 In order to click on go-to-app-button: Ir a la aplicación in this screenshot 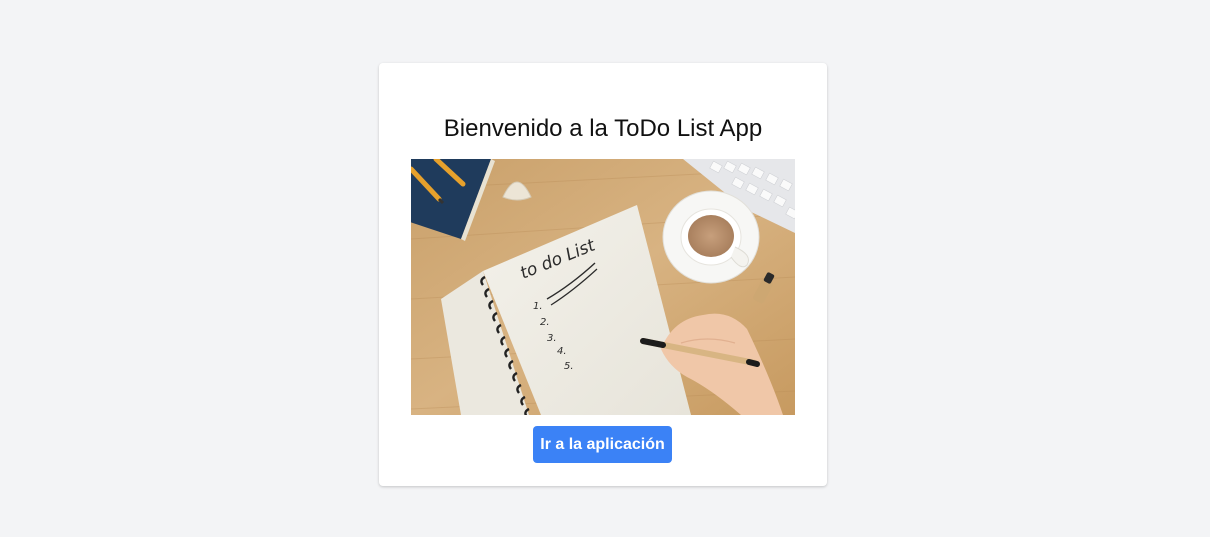, I will do `click(602, 444)`.